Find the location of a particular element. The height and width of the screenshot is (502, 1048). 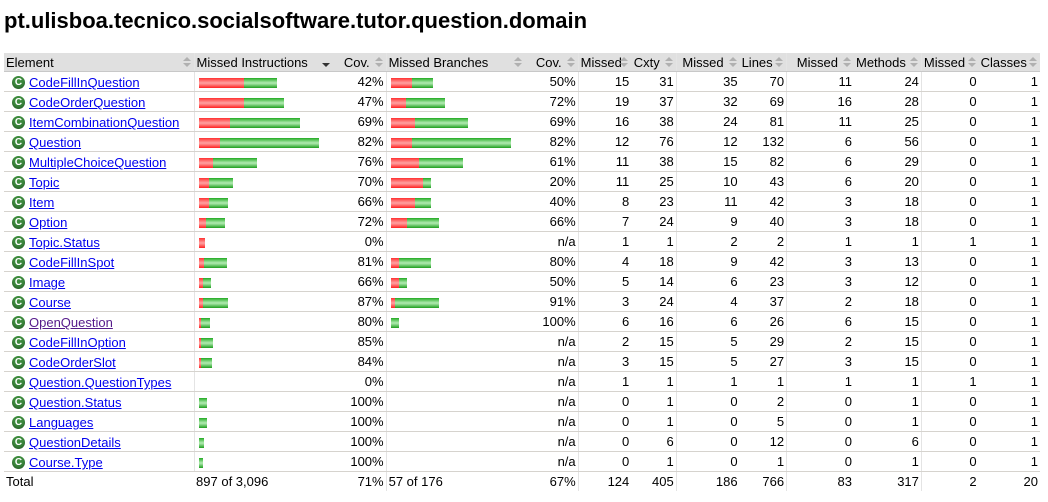

class-link: Image is located at coordinates (47, 282).